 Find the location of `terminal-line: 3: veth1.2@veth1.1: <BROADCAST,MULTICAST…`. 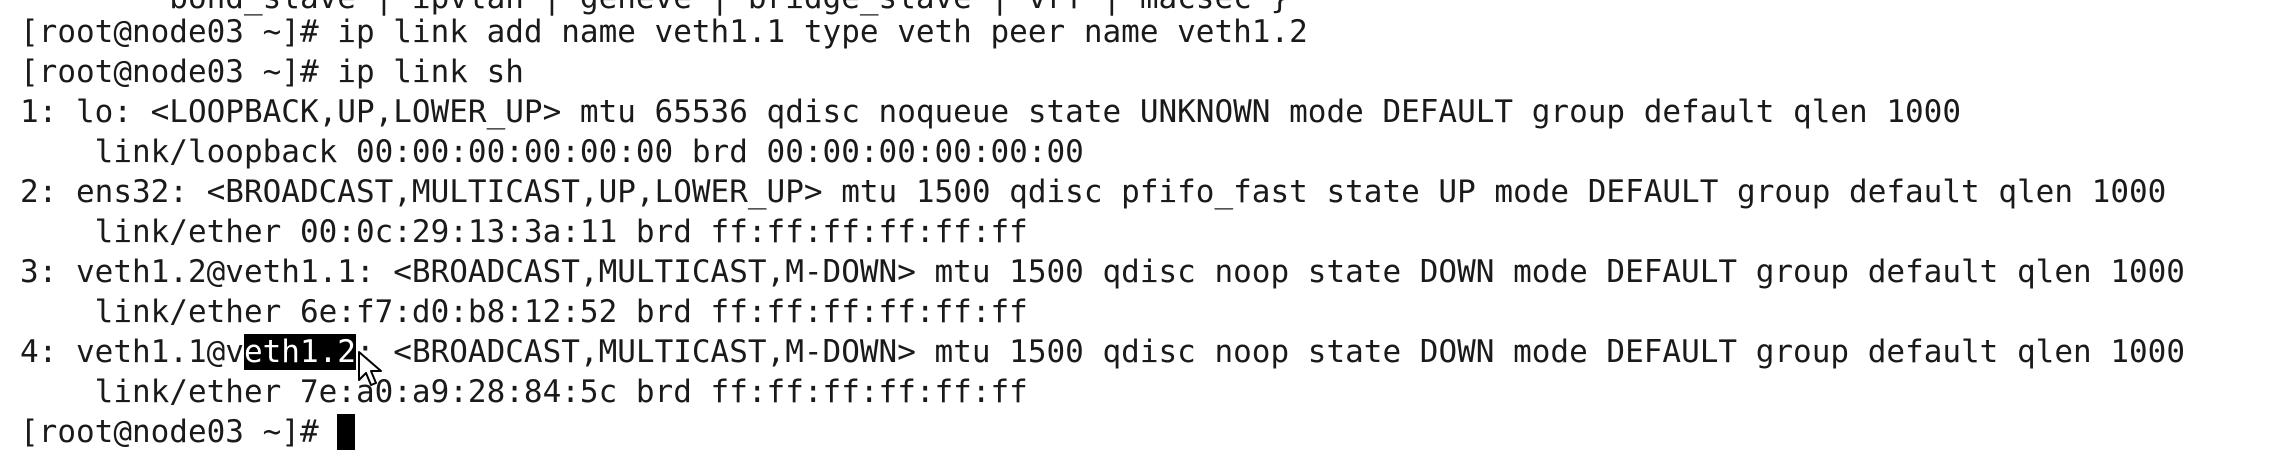

terminal-line: 3: veth1.2@veth1.1: <BROADCAST,MULTICAST… is located at coordinates (1102, 272).